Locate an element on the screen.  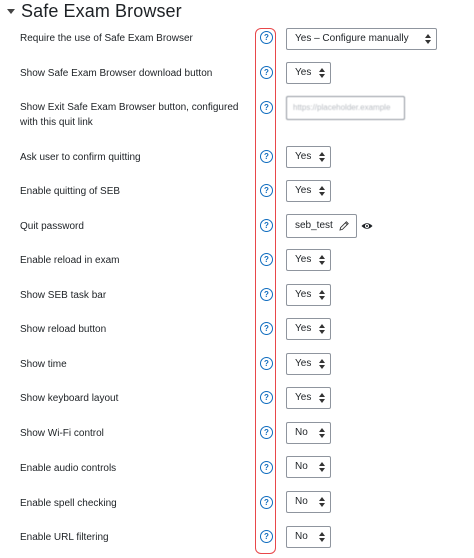
task-bar-select: Yes is located at coordinates (308, 295).